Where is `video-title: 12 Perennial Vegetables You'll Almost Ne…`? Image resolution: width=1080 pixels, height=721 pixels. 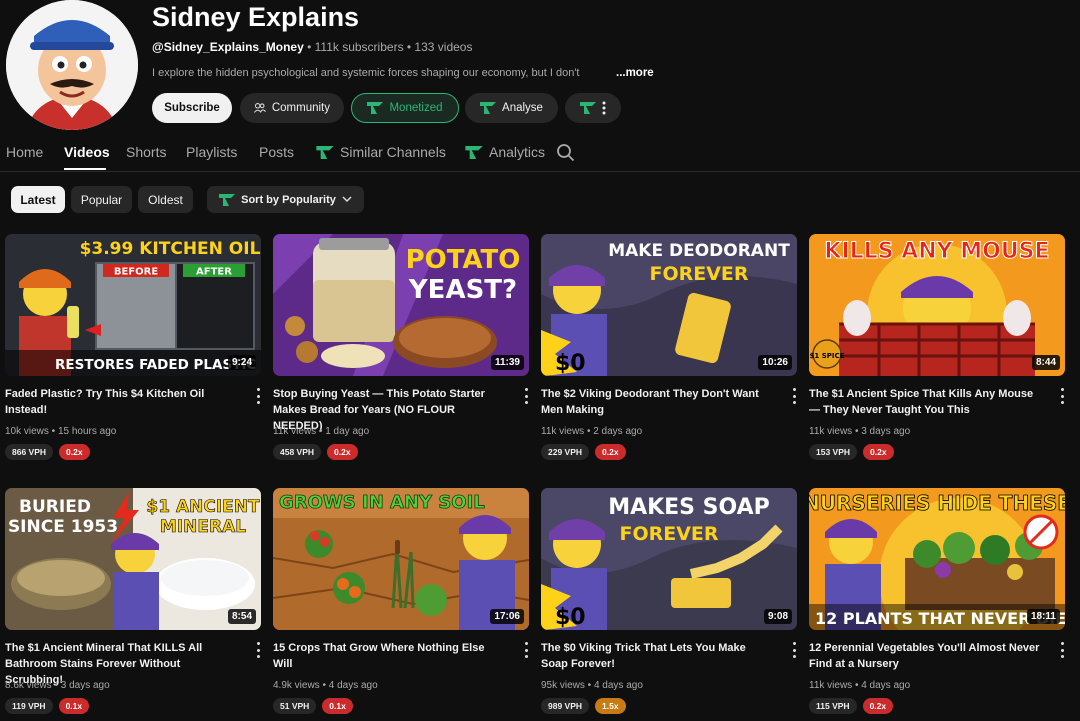 video-title: 12 Perennial Vegetables You'll Almost Ne… is located at coordinates (925, 656).